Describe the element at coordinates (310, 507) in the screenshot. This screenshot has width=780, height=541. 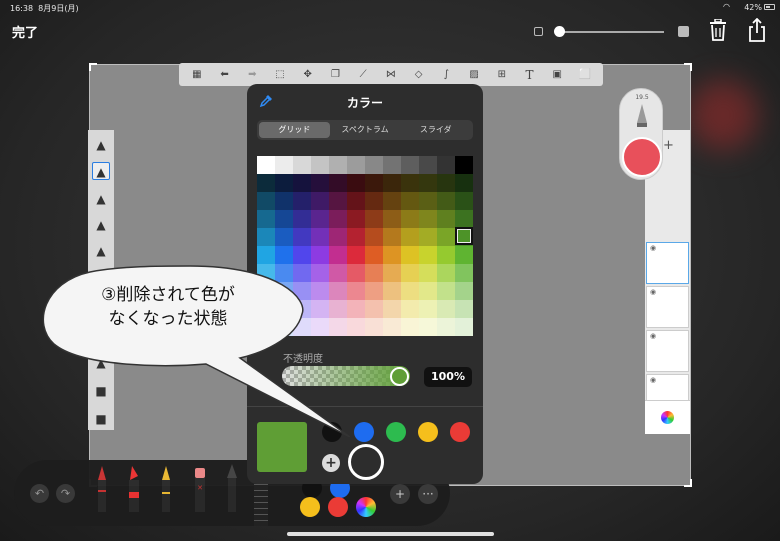
I see `bottom-palette-color` at that location.